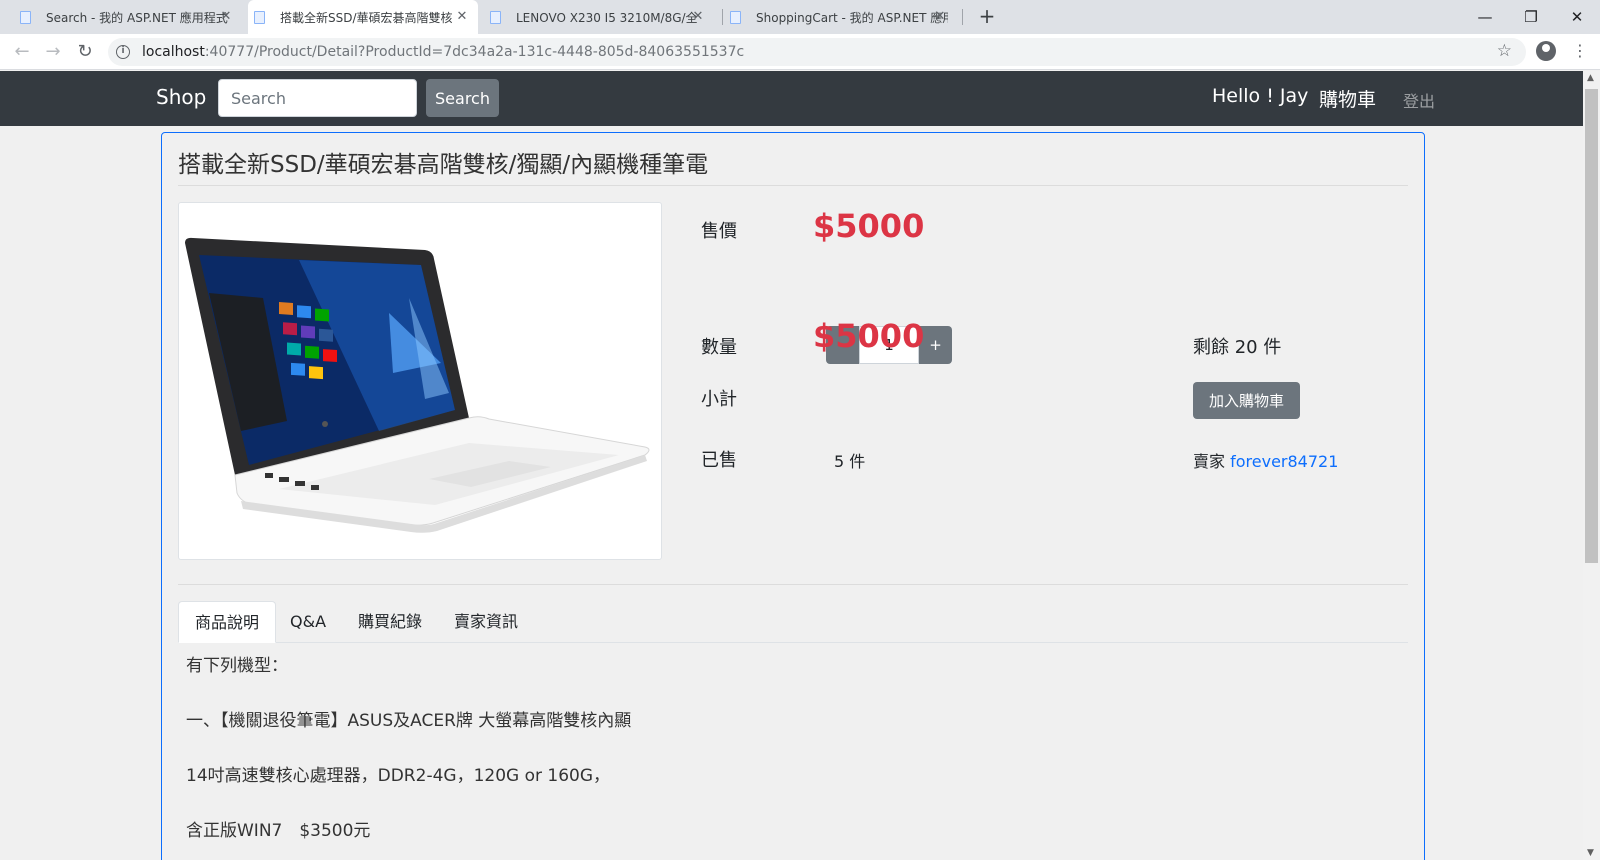 The image size is (1600, 860). Describe the element at coordinates (1419, 100) in the screenshot. I see `logout-link: 登出` at that location.